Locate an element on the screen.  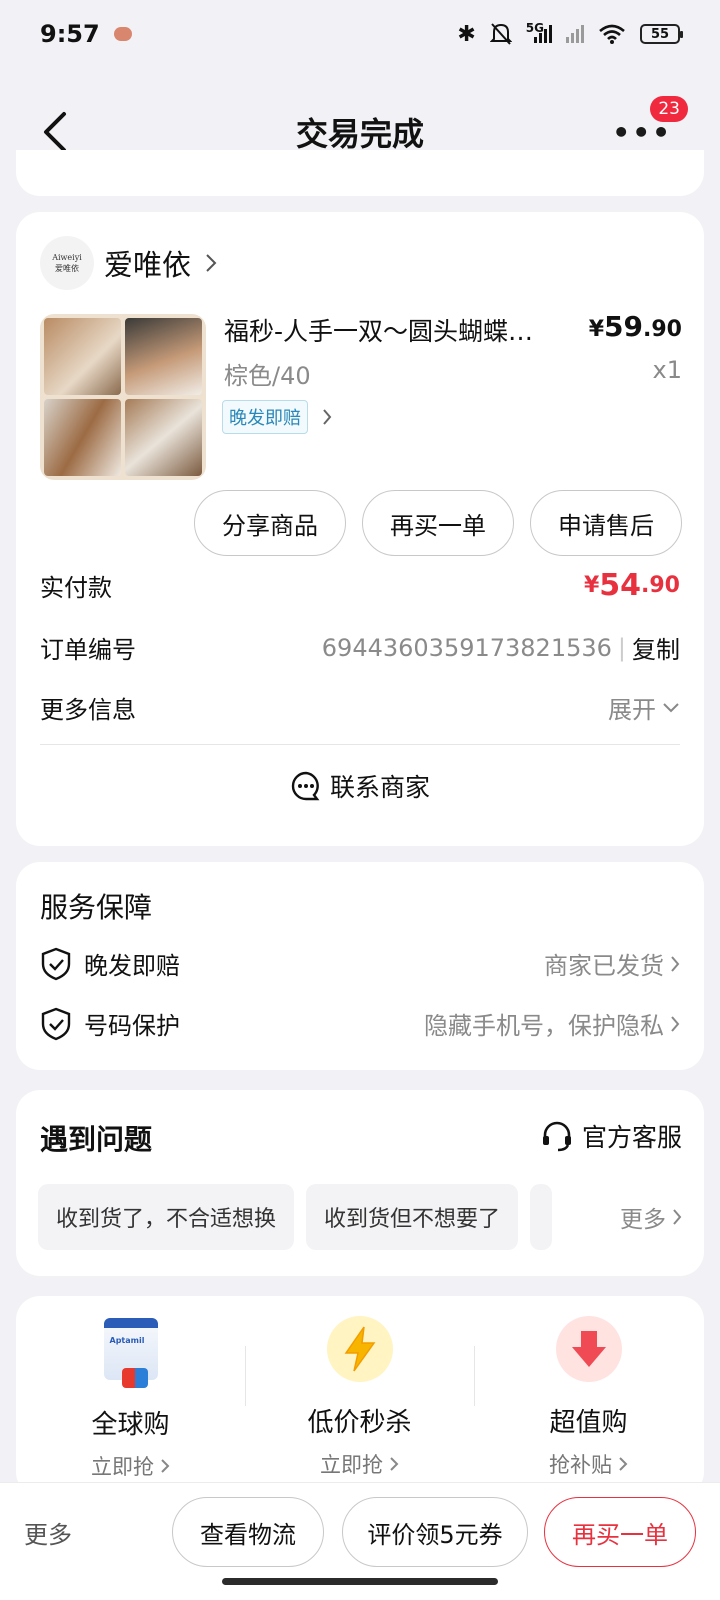
problem-chip: 收到货了，不合适想换 is located at coordinates (166, 1217).